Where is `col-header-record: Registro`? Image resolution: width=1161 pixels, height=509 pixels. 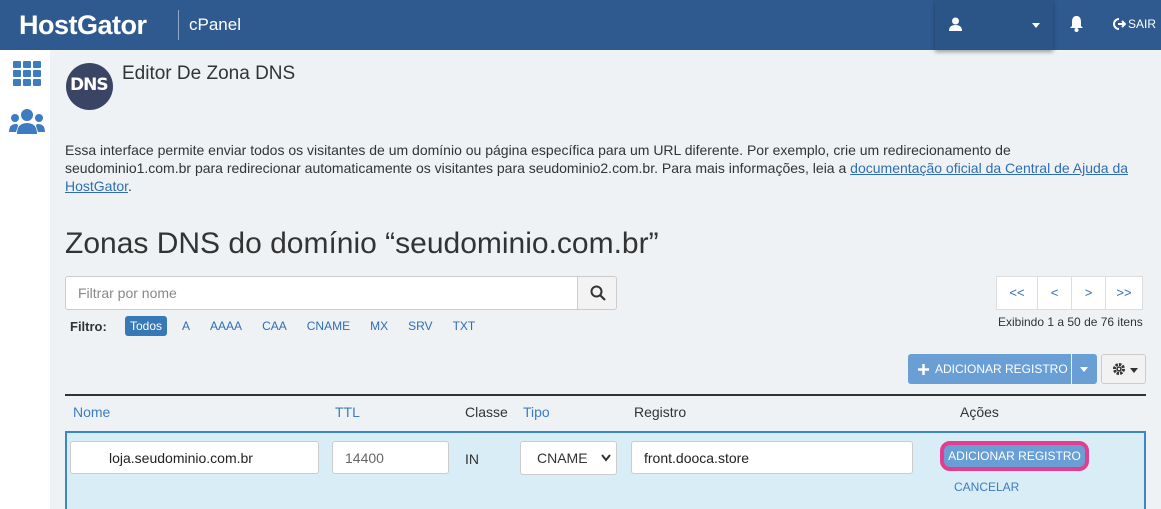 col-header-record: Registro is located at coordinates (660, 412).